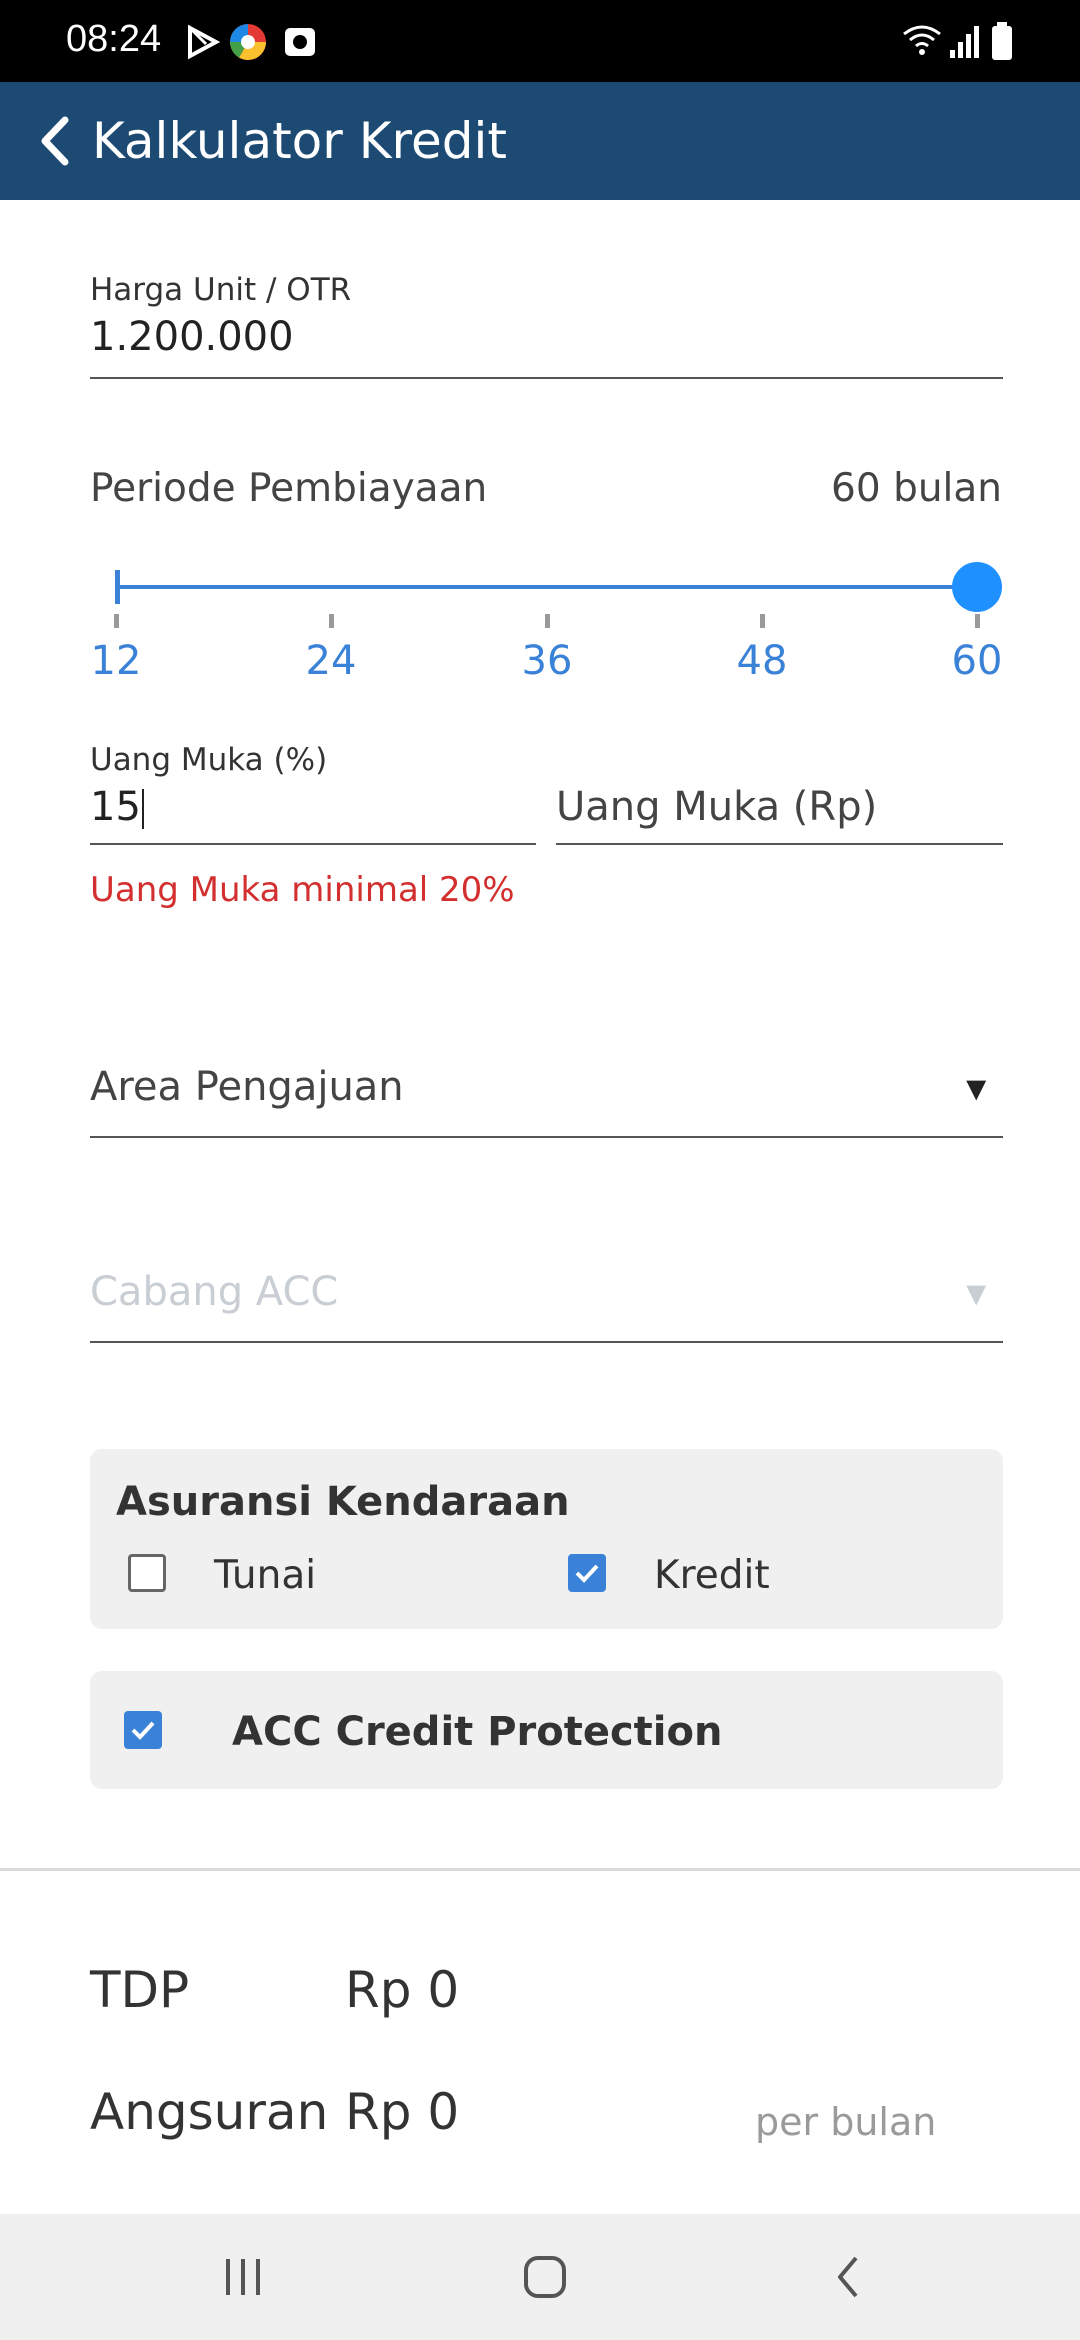 The width and height of the screenshot is (1080, 2340). I want to click on area-pengajuan-dropdown: Area Pengajuan ▼, so click(546, 1098).